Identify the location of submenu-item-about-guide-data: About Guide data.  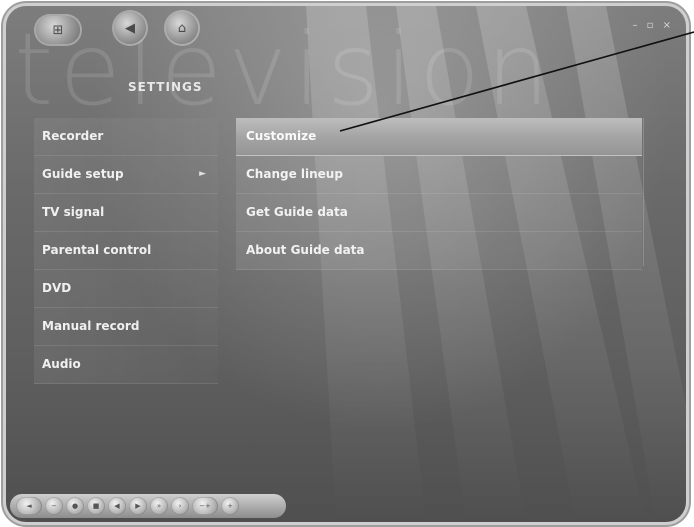
(439, 251).